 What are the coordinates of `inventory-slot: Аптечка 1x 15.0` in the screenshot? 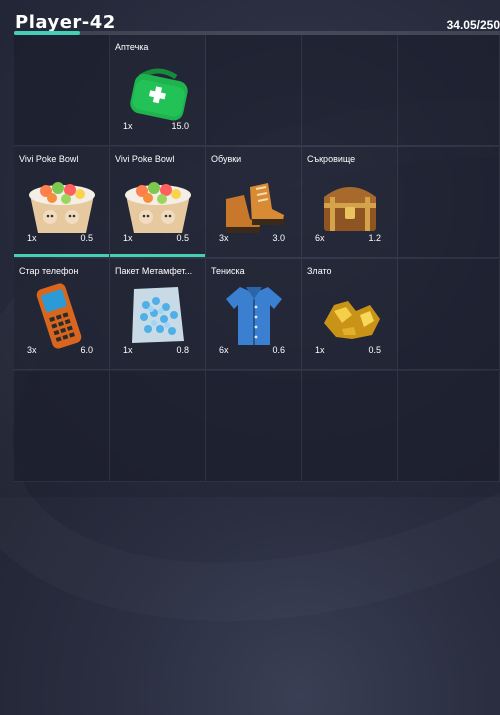 It's located at (158, 90).